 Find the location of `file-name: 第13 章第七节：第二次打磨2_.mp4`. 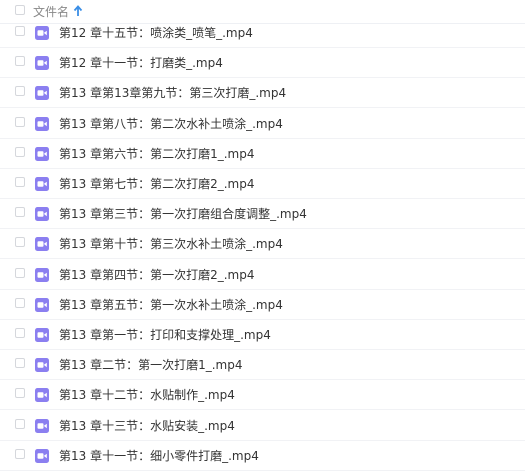

file-name: 第13 章第七节：第二次打磨2_.mp4 is located at coordinates (156, 184).